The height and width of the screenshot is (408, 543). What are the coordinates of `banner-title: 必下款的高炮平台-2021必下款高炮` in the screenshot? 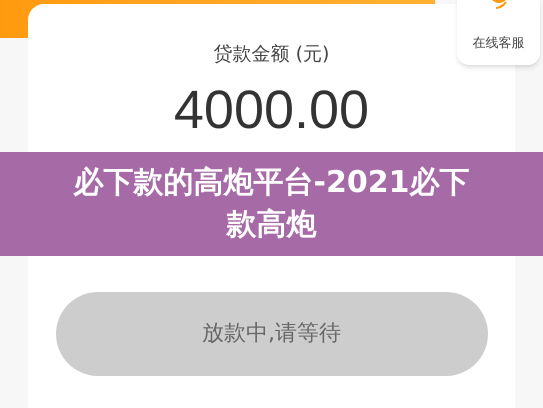 It's located at (271, 204).